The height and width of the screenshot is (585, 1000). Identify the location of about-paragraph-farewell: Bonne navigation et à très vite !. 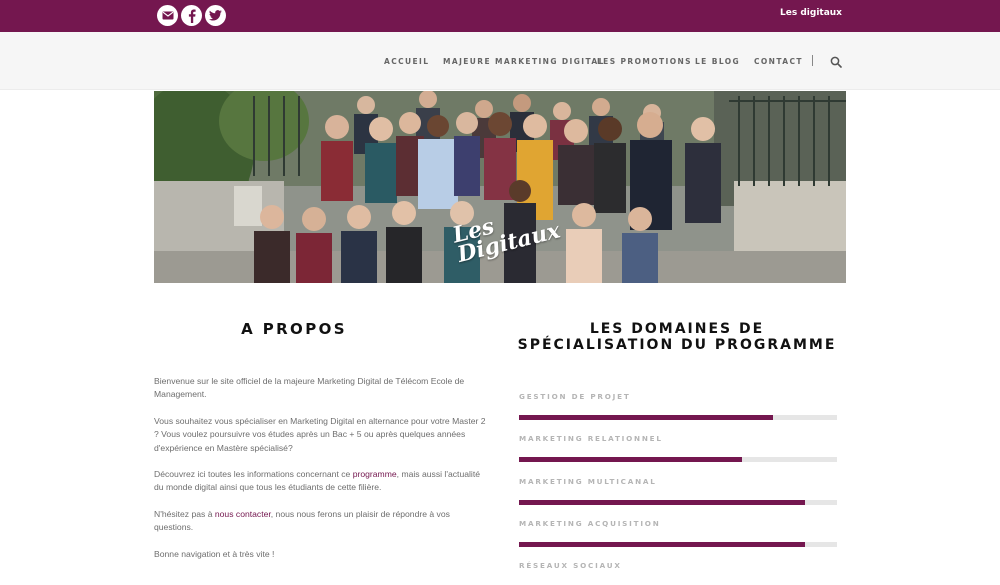
(214, 554).